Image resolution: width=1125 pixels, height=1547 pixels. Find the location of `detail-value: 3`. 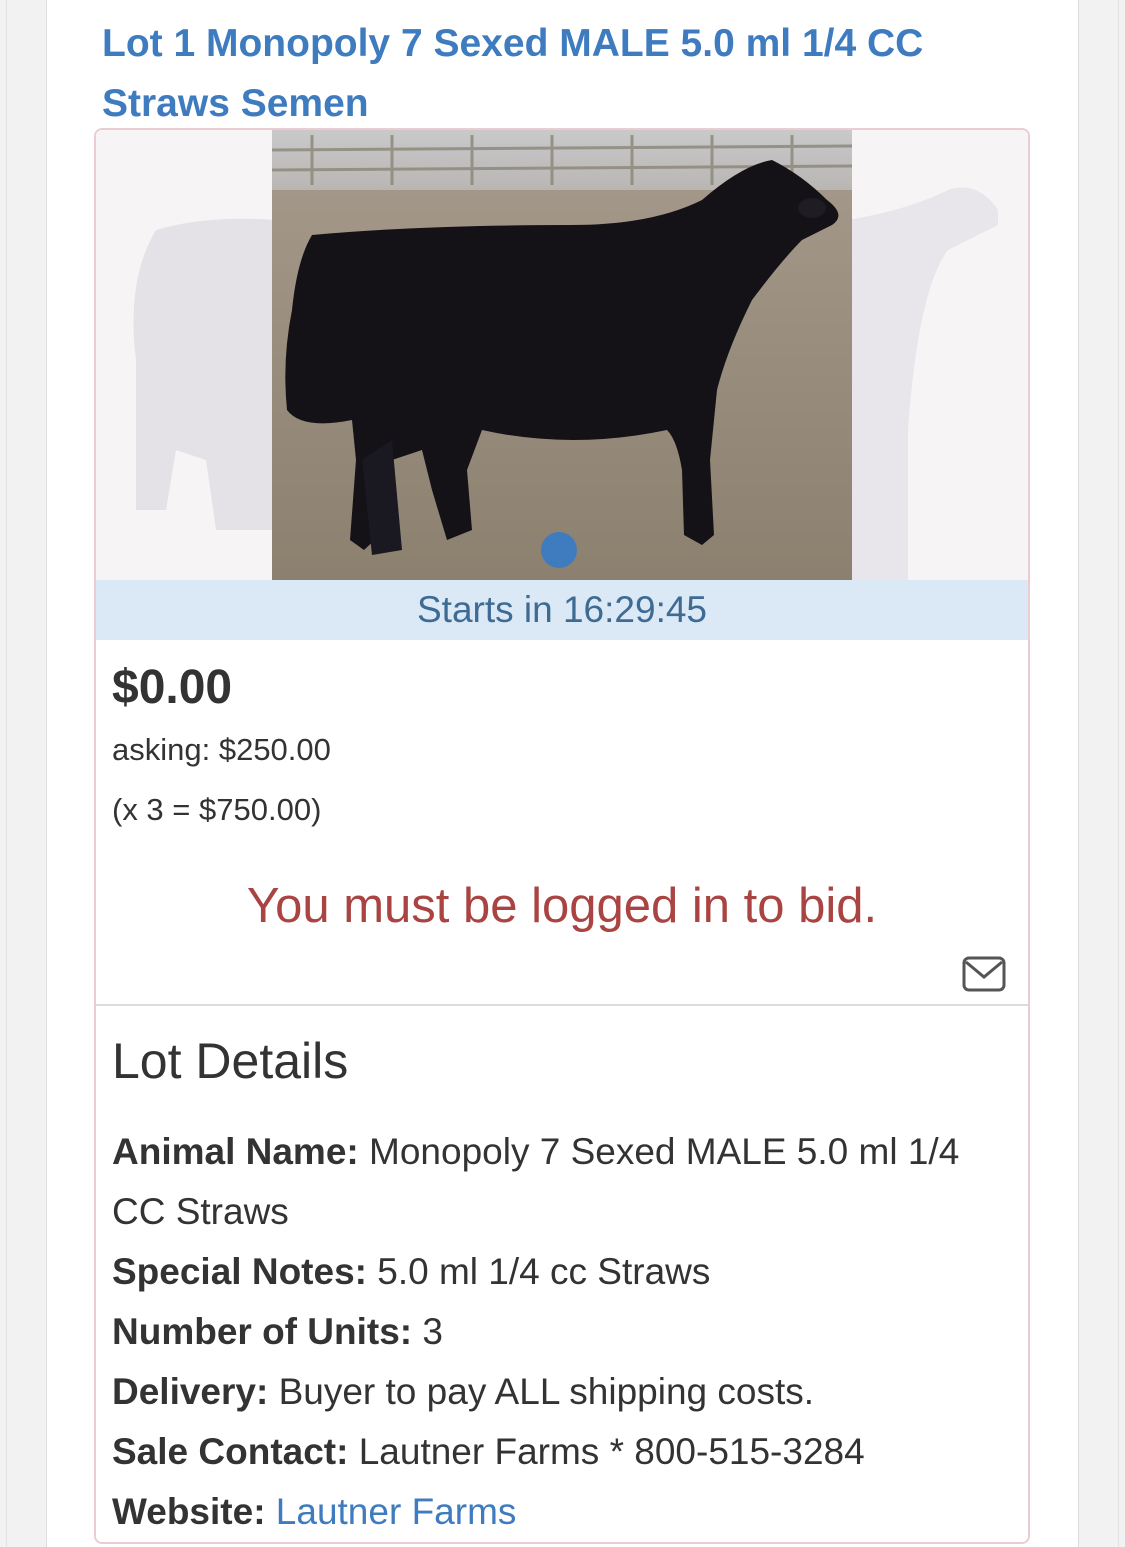

detail-value: 3 is located at coordinates (432, 1331).